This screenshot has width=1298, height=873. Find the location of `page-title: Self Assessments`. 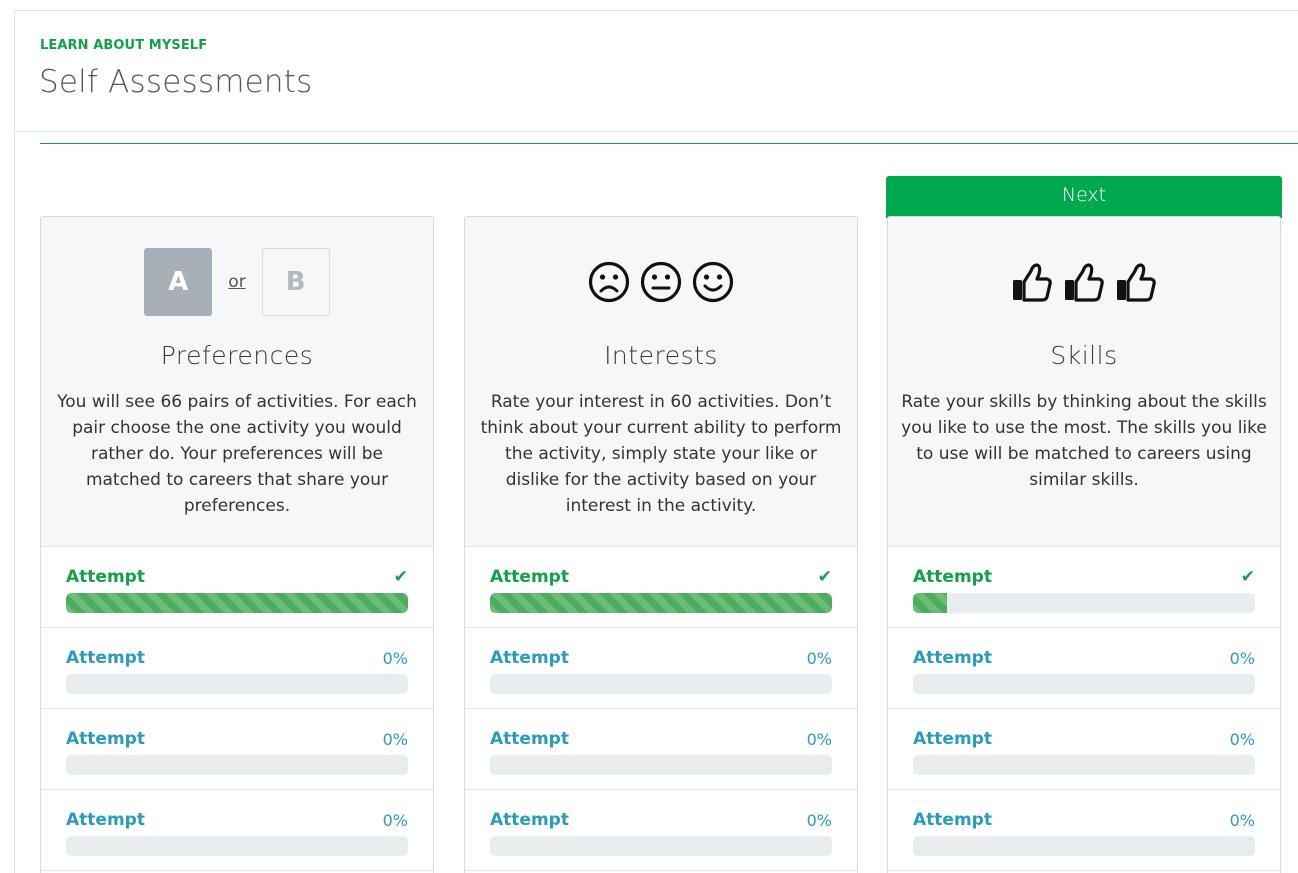

page-title: Self Assessments is located at coordinates (176, 82).